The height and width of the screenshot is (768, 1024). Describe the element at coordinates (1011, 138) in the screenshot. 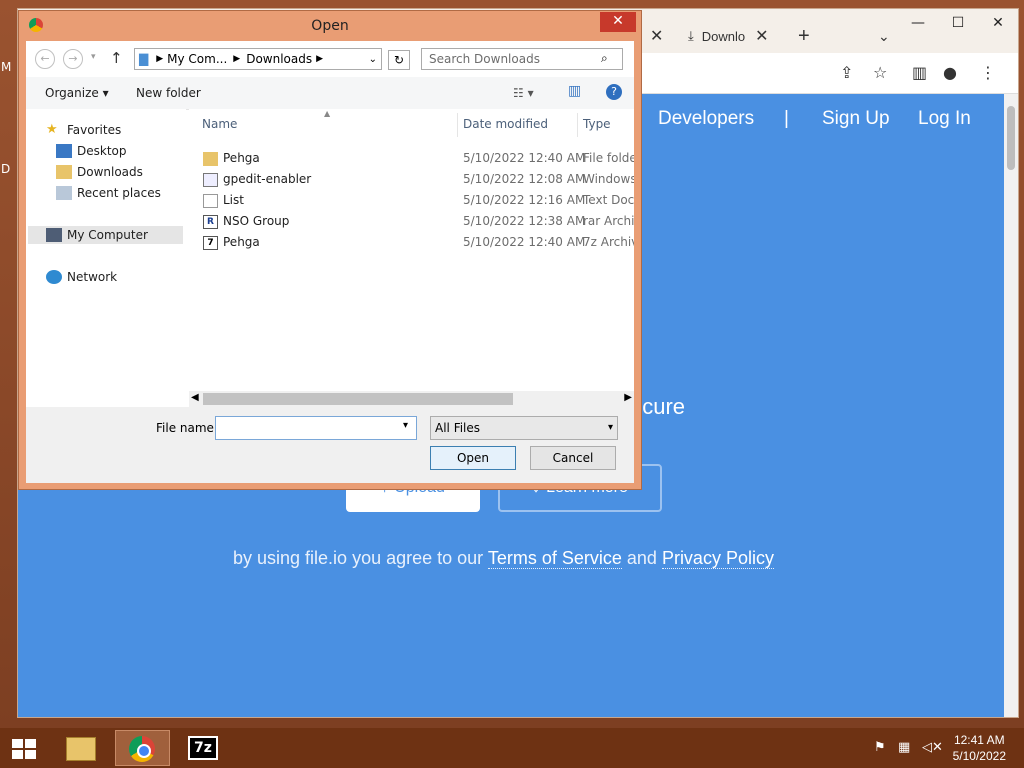

I see `scroll-thumb` at that location.